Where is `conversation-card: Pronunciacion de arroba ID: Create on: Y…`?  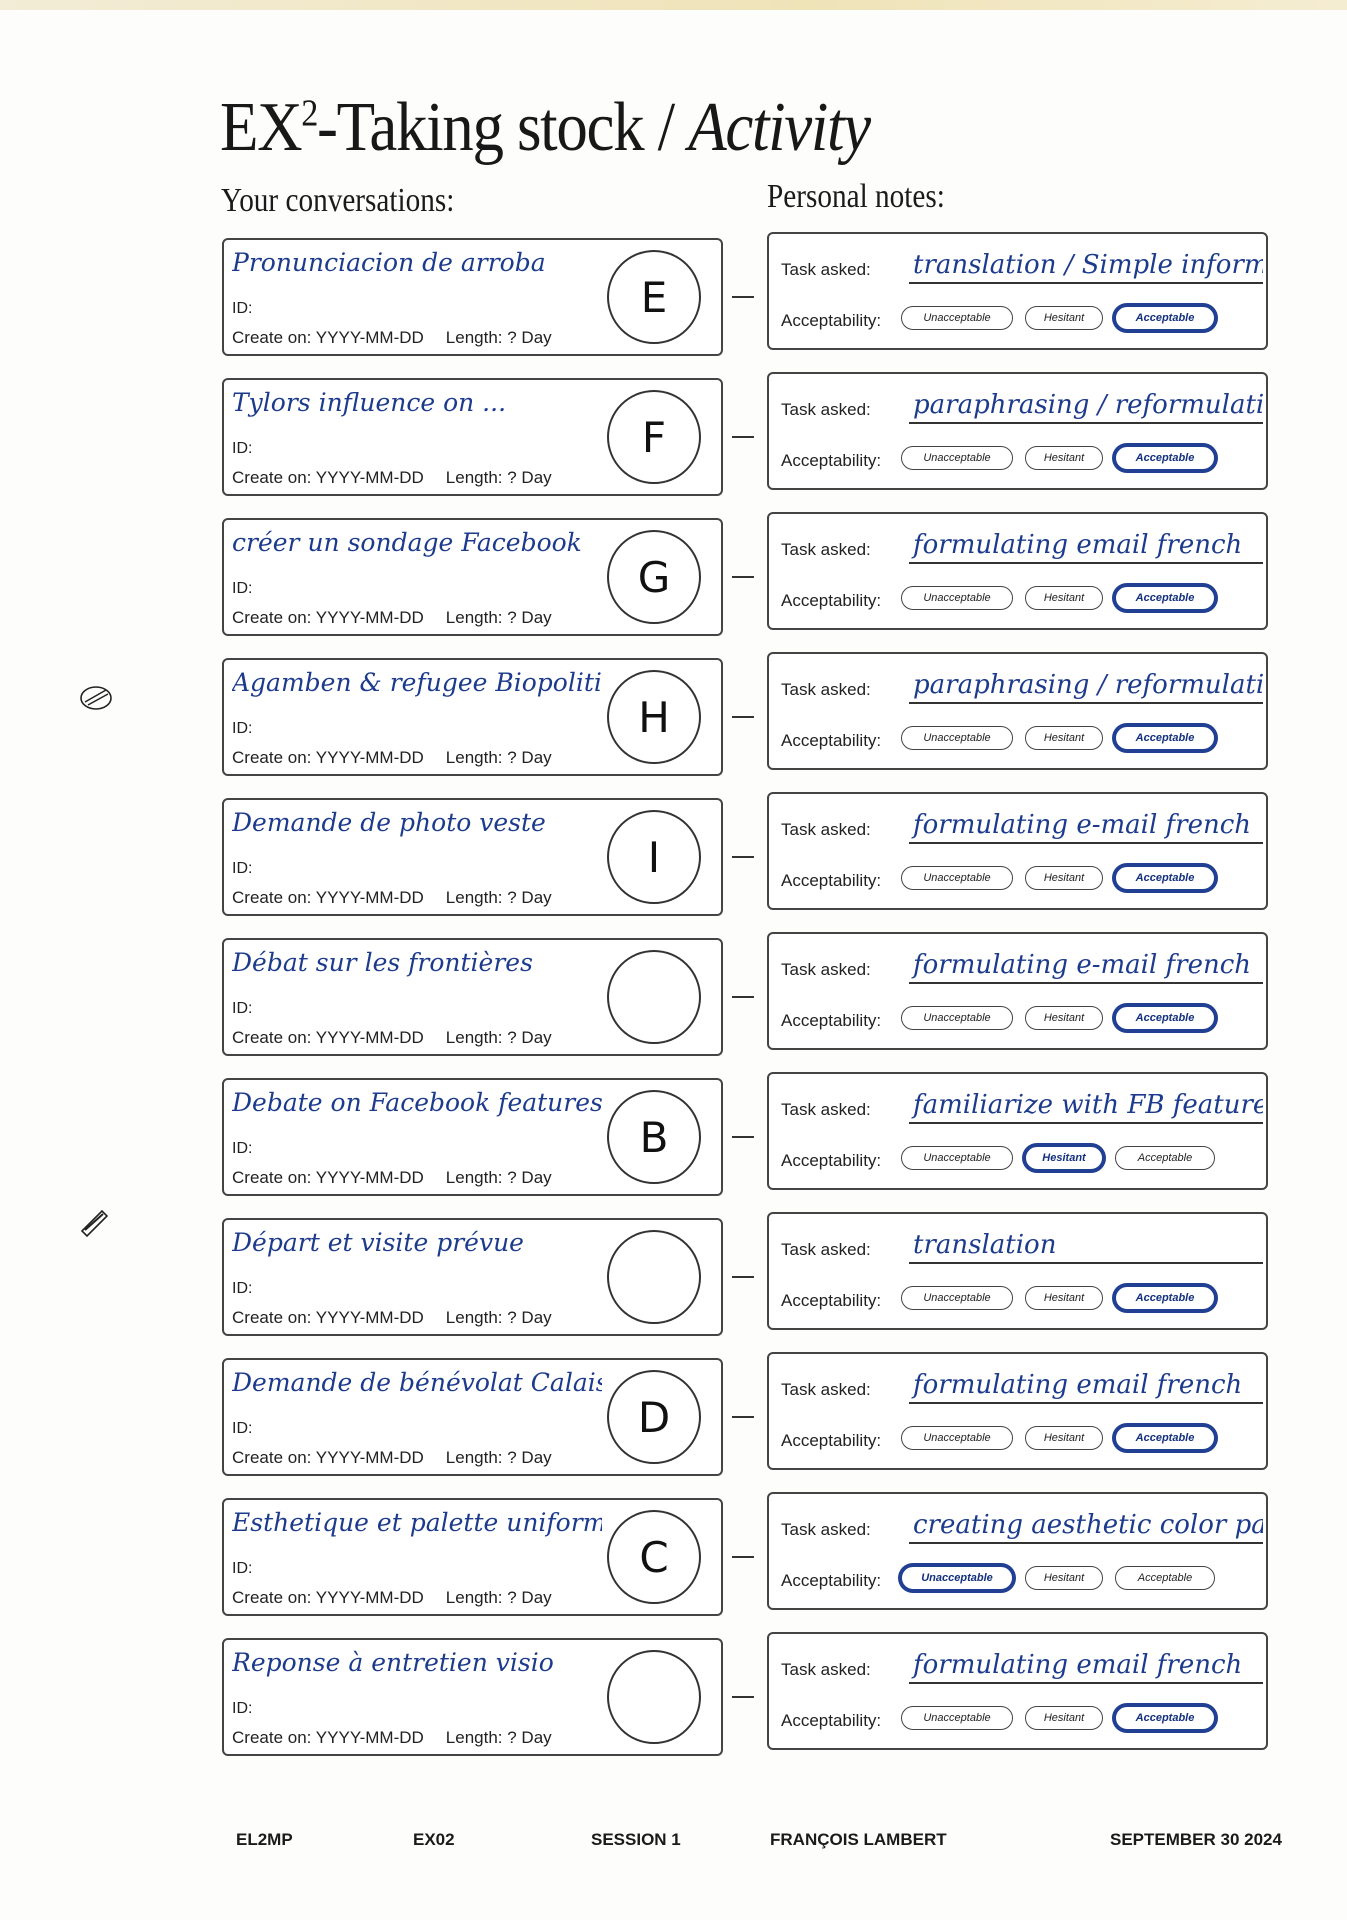
conversation-card: Pronunciacion de arroba ID: Create on: Y… is located at coordinates (472, 297).